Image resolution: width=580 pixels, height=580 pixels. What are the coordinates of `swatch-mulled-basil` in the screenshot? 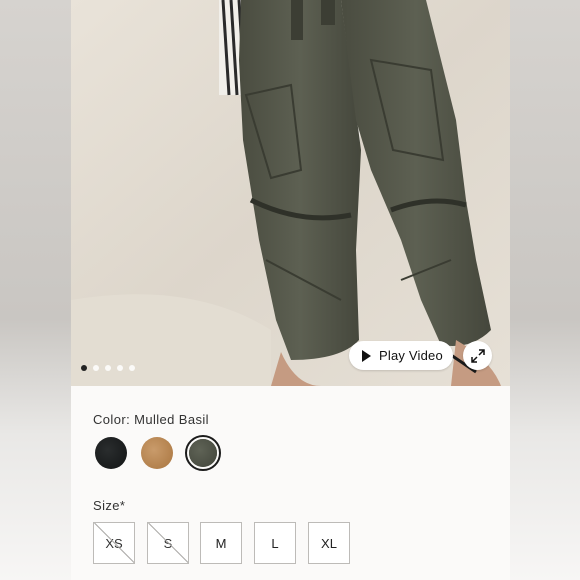 It's located at (203, 453).